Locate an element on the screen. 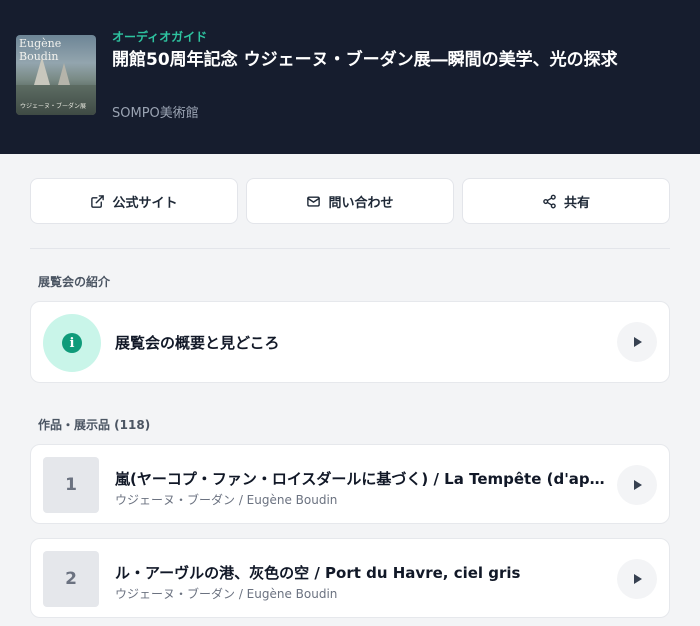  official-site-button: 公式サイト is located at coordinates (134, 201).